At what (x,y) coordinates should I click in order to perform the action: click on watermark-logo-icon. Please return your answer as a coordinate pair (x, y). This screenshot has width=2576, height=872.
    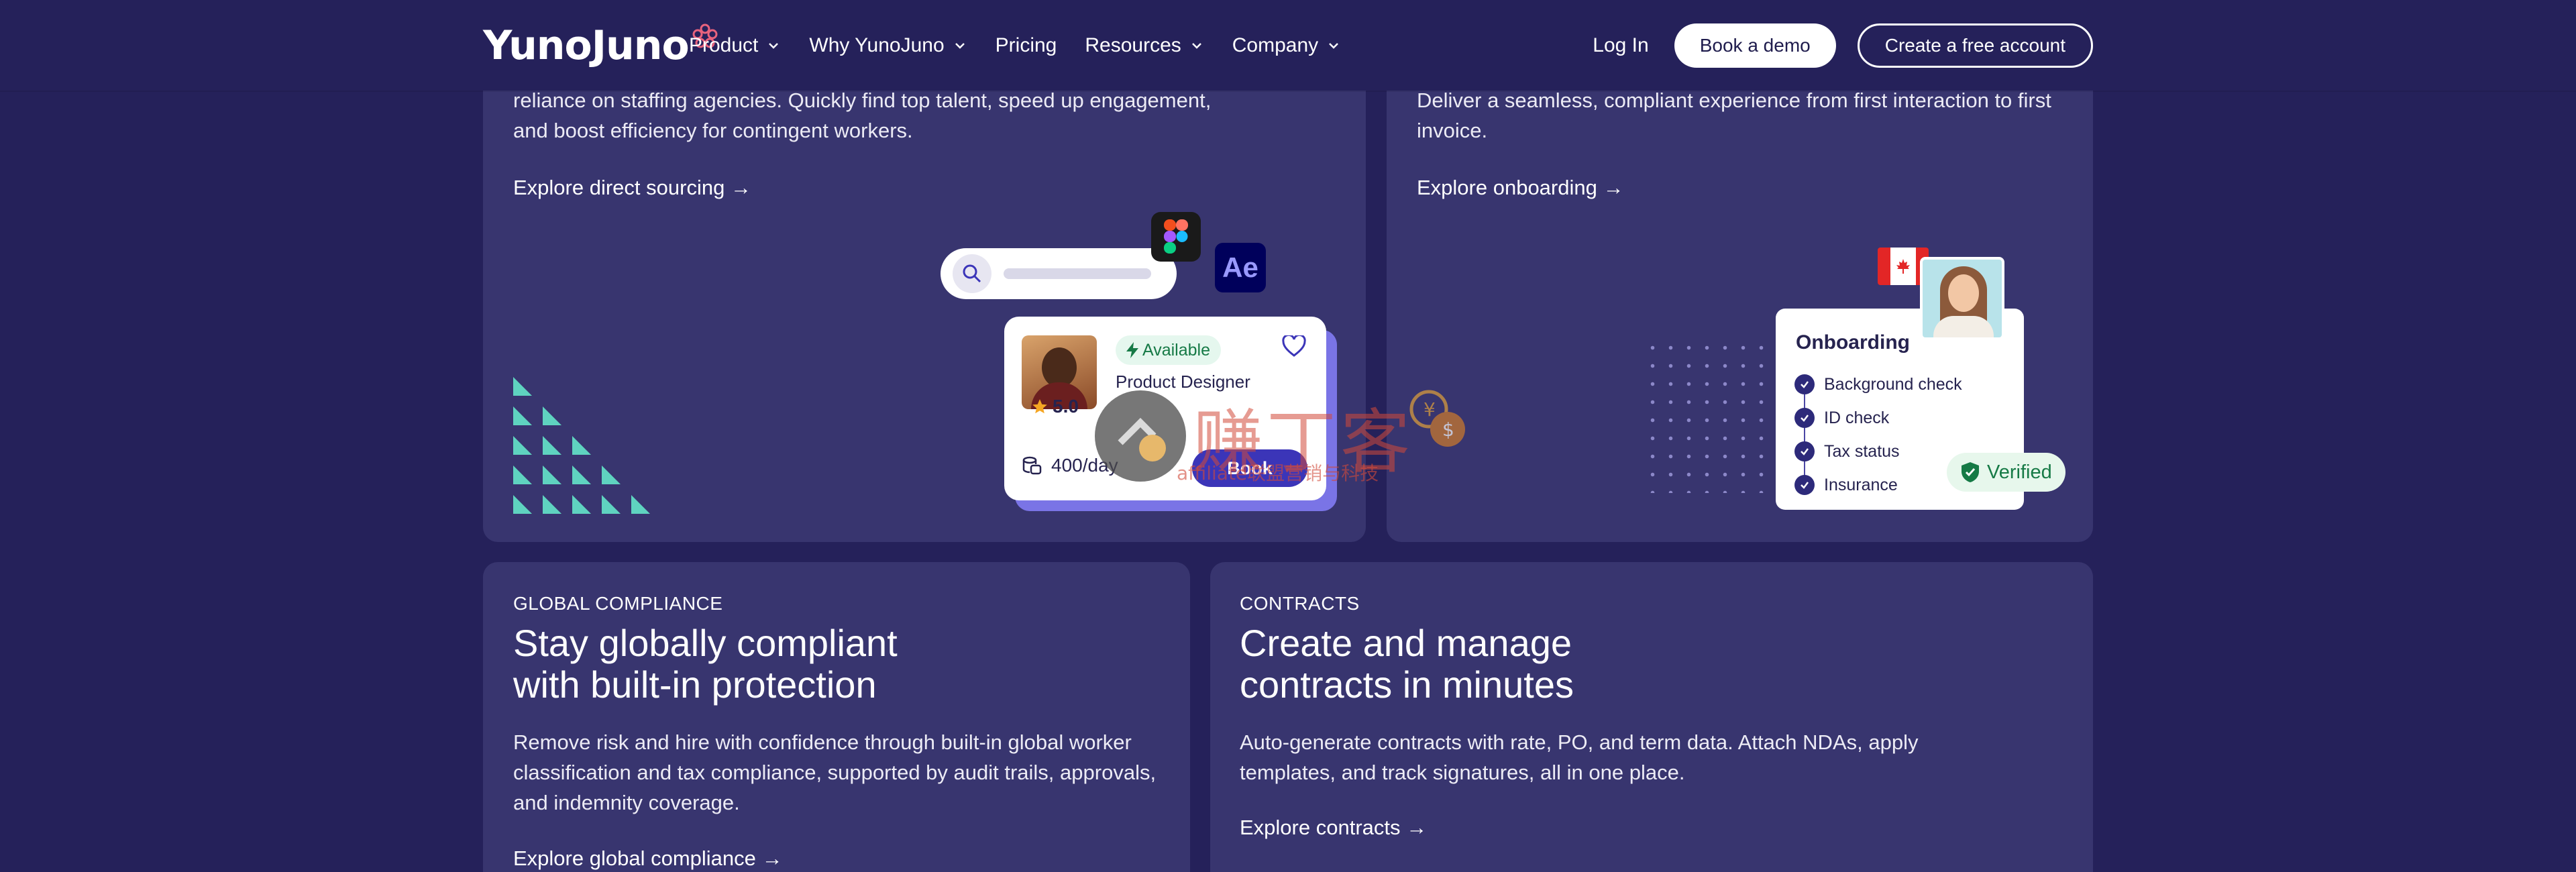
    Looking at the image, I should click on (1140, 436).